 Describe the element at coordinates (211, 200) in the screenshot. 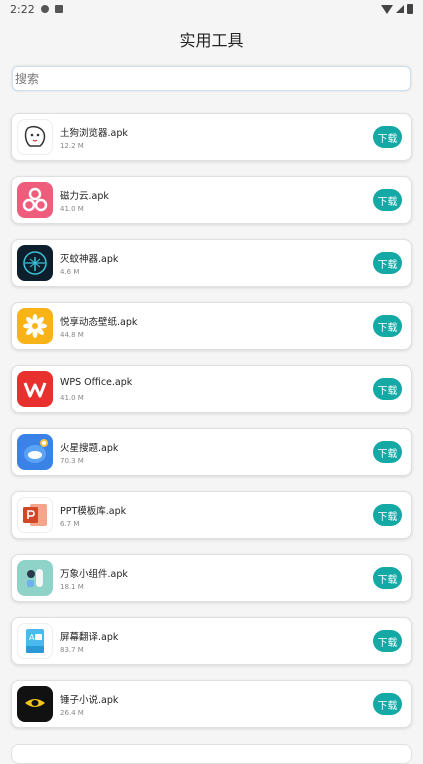

I see `list-item: 磁力云.apk 41.0 M 下载` at that location.